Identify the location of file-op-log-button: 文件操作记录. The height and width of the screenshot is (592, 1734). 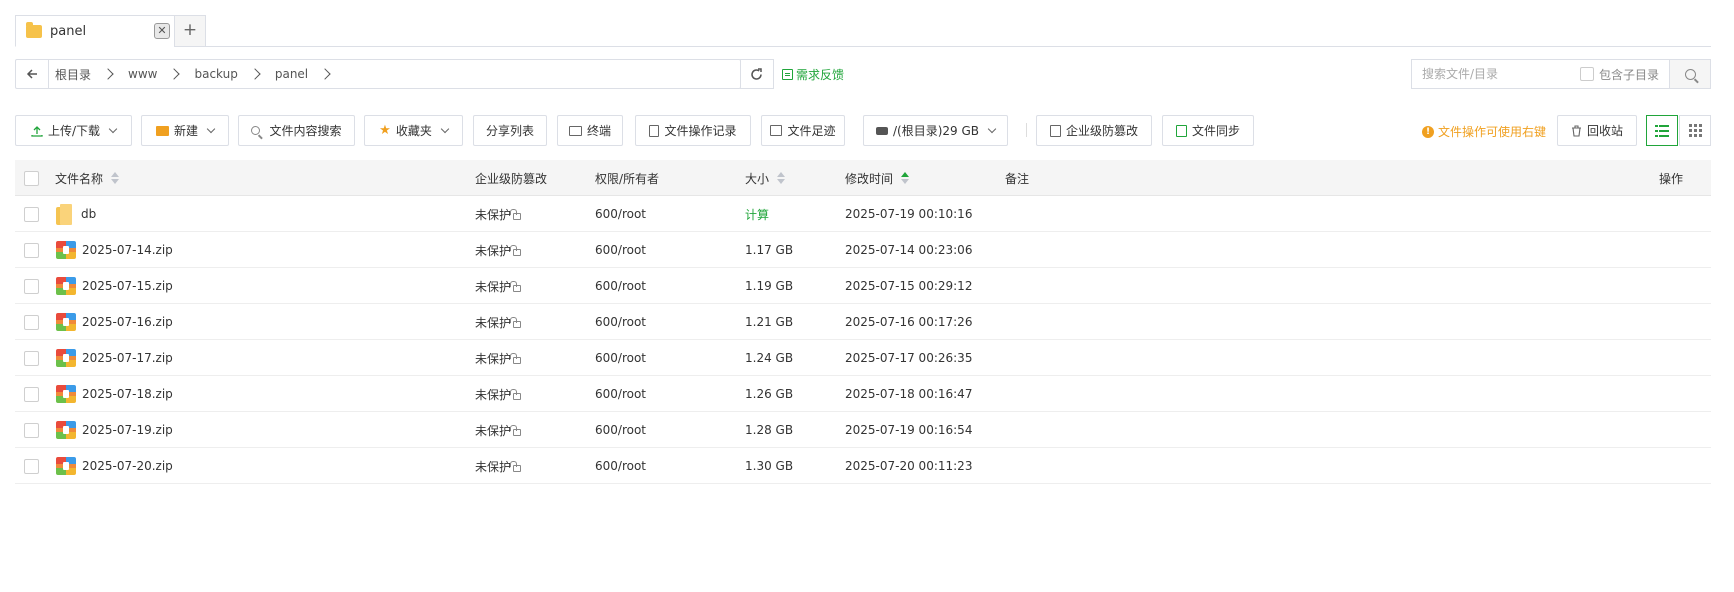
(693, 130).